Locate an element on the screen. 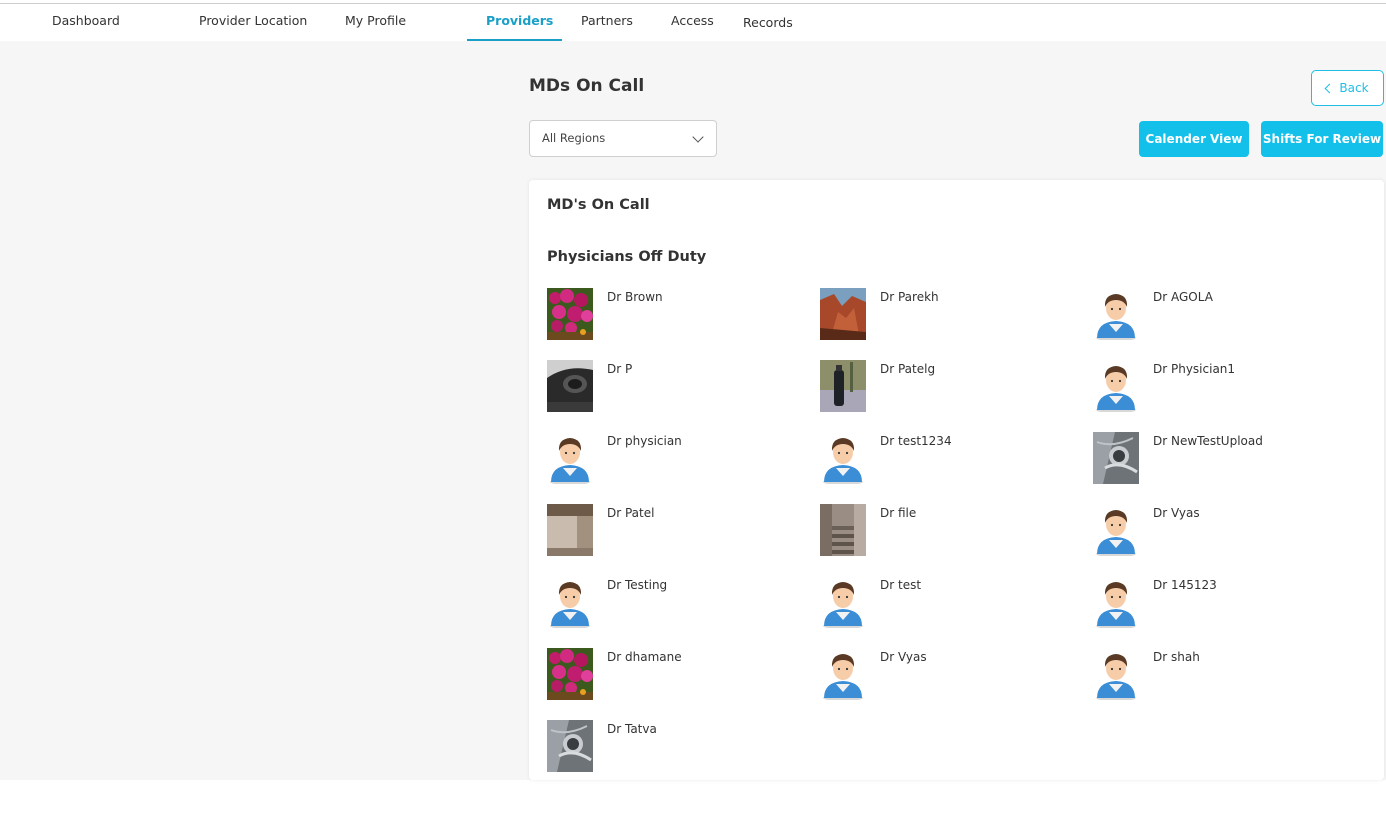 This screenshot has width=1386, height=837. physician-item: Dr test1234 is located at coordinates (950, 460).